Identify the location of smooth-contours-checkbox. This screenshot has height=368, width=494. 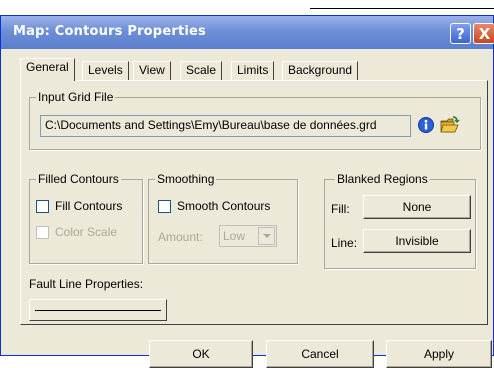
(164, 206).